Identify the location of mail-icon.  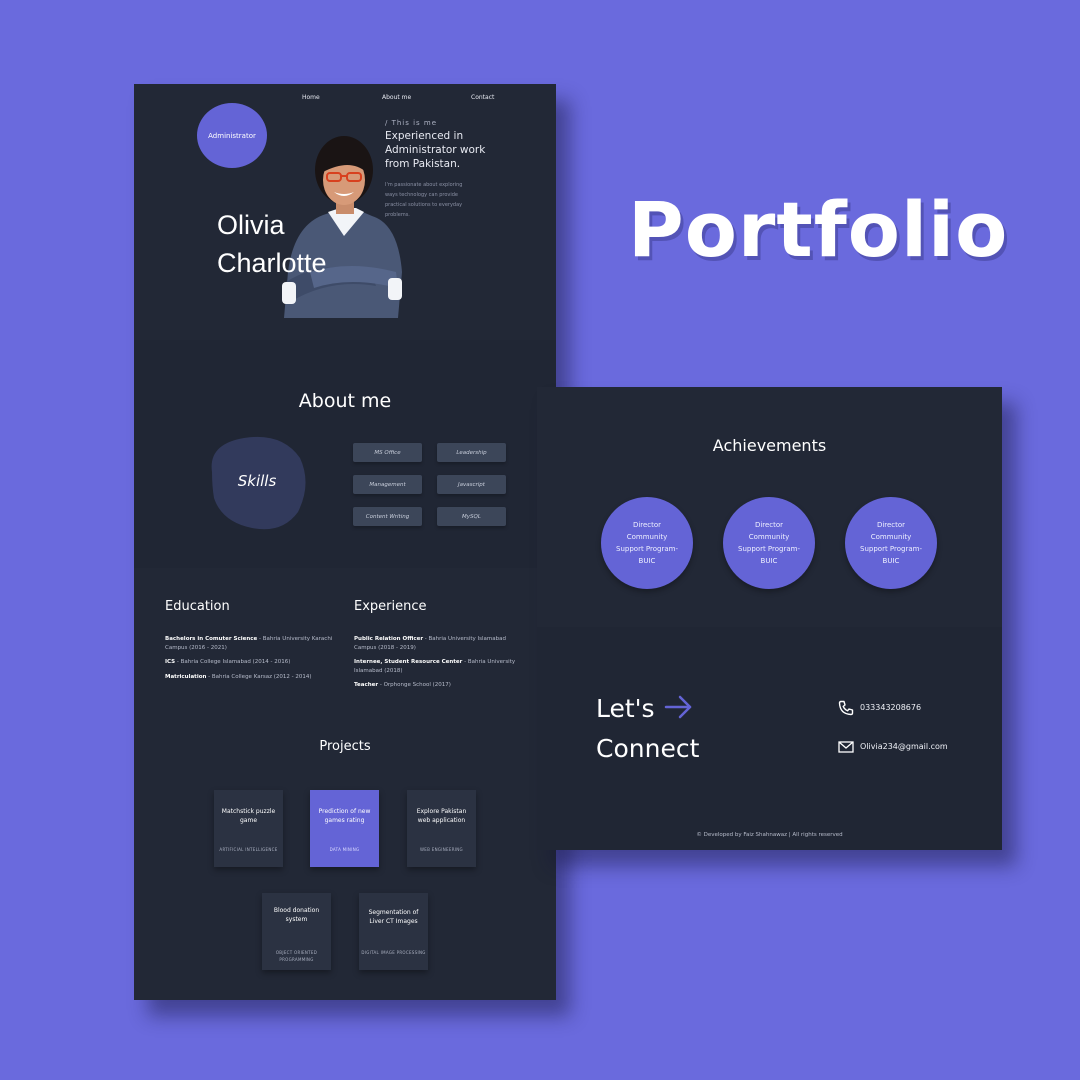
(846, 747).